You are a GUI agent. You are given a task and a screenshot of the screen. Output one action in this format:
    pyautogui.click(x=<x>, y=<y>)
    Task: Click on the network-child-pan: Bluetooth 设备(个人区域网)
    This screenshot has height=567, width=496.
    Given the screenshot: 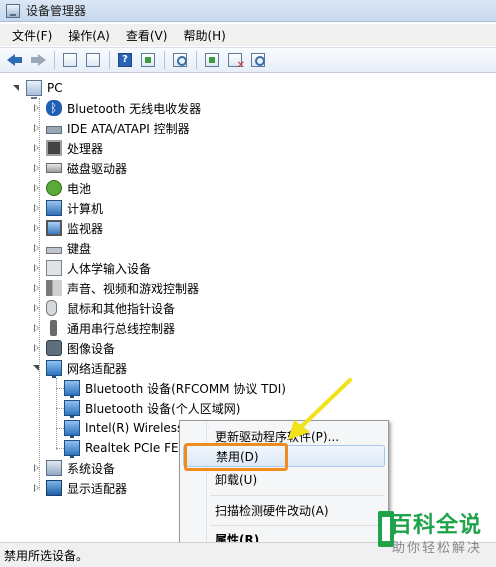 What is the action you would take?
    pyautogui.click(x=152, y=408)
    